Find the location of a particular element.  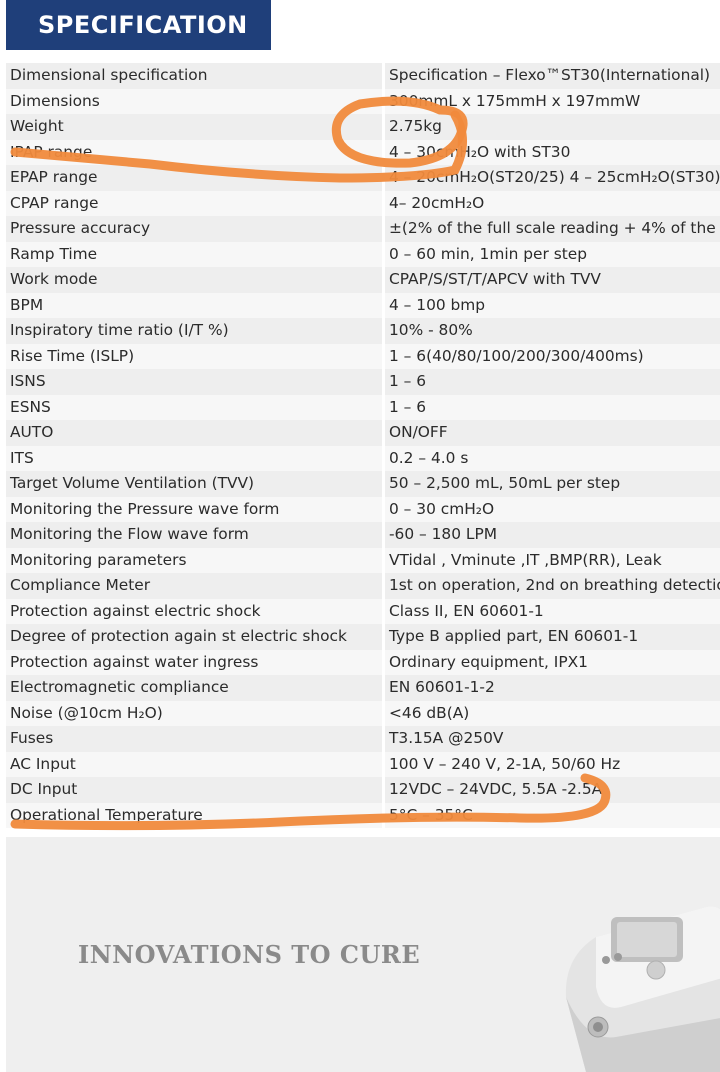

spec-value: 12VDC – 24VDC, 5.5A -2.5A is located at coordinates (551, 790).